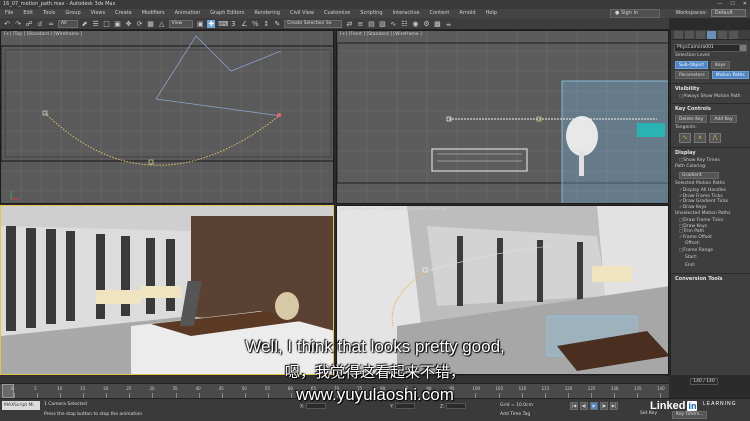 This screenshot has width=750, height=421. What do you see at coordinates (244, 24) in the screenshot?
I see `angle-snap-icon: ∠` at bounding box center [244, 24].